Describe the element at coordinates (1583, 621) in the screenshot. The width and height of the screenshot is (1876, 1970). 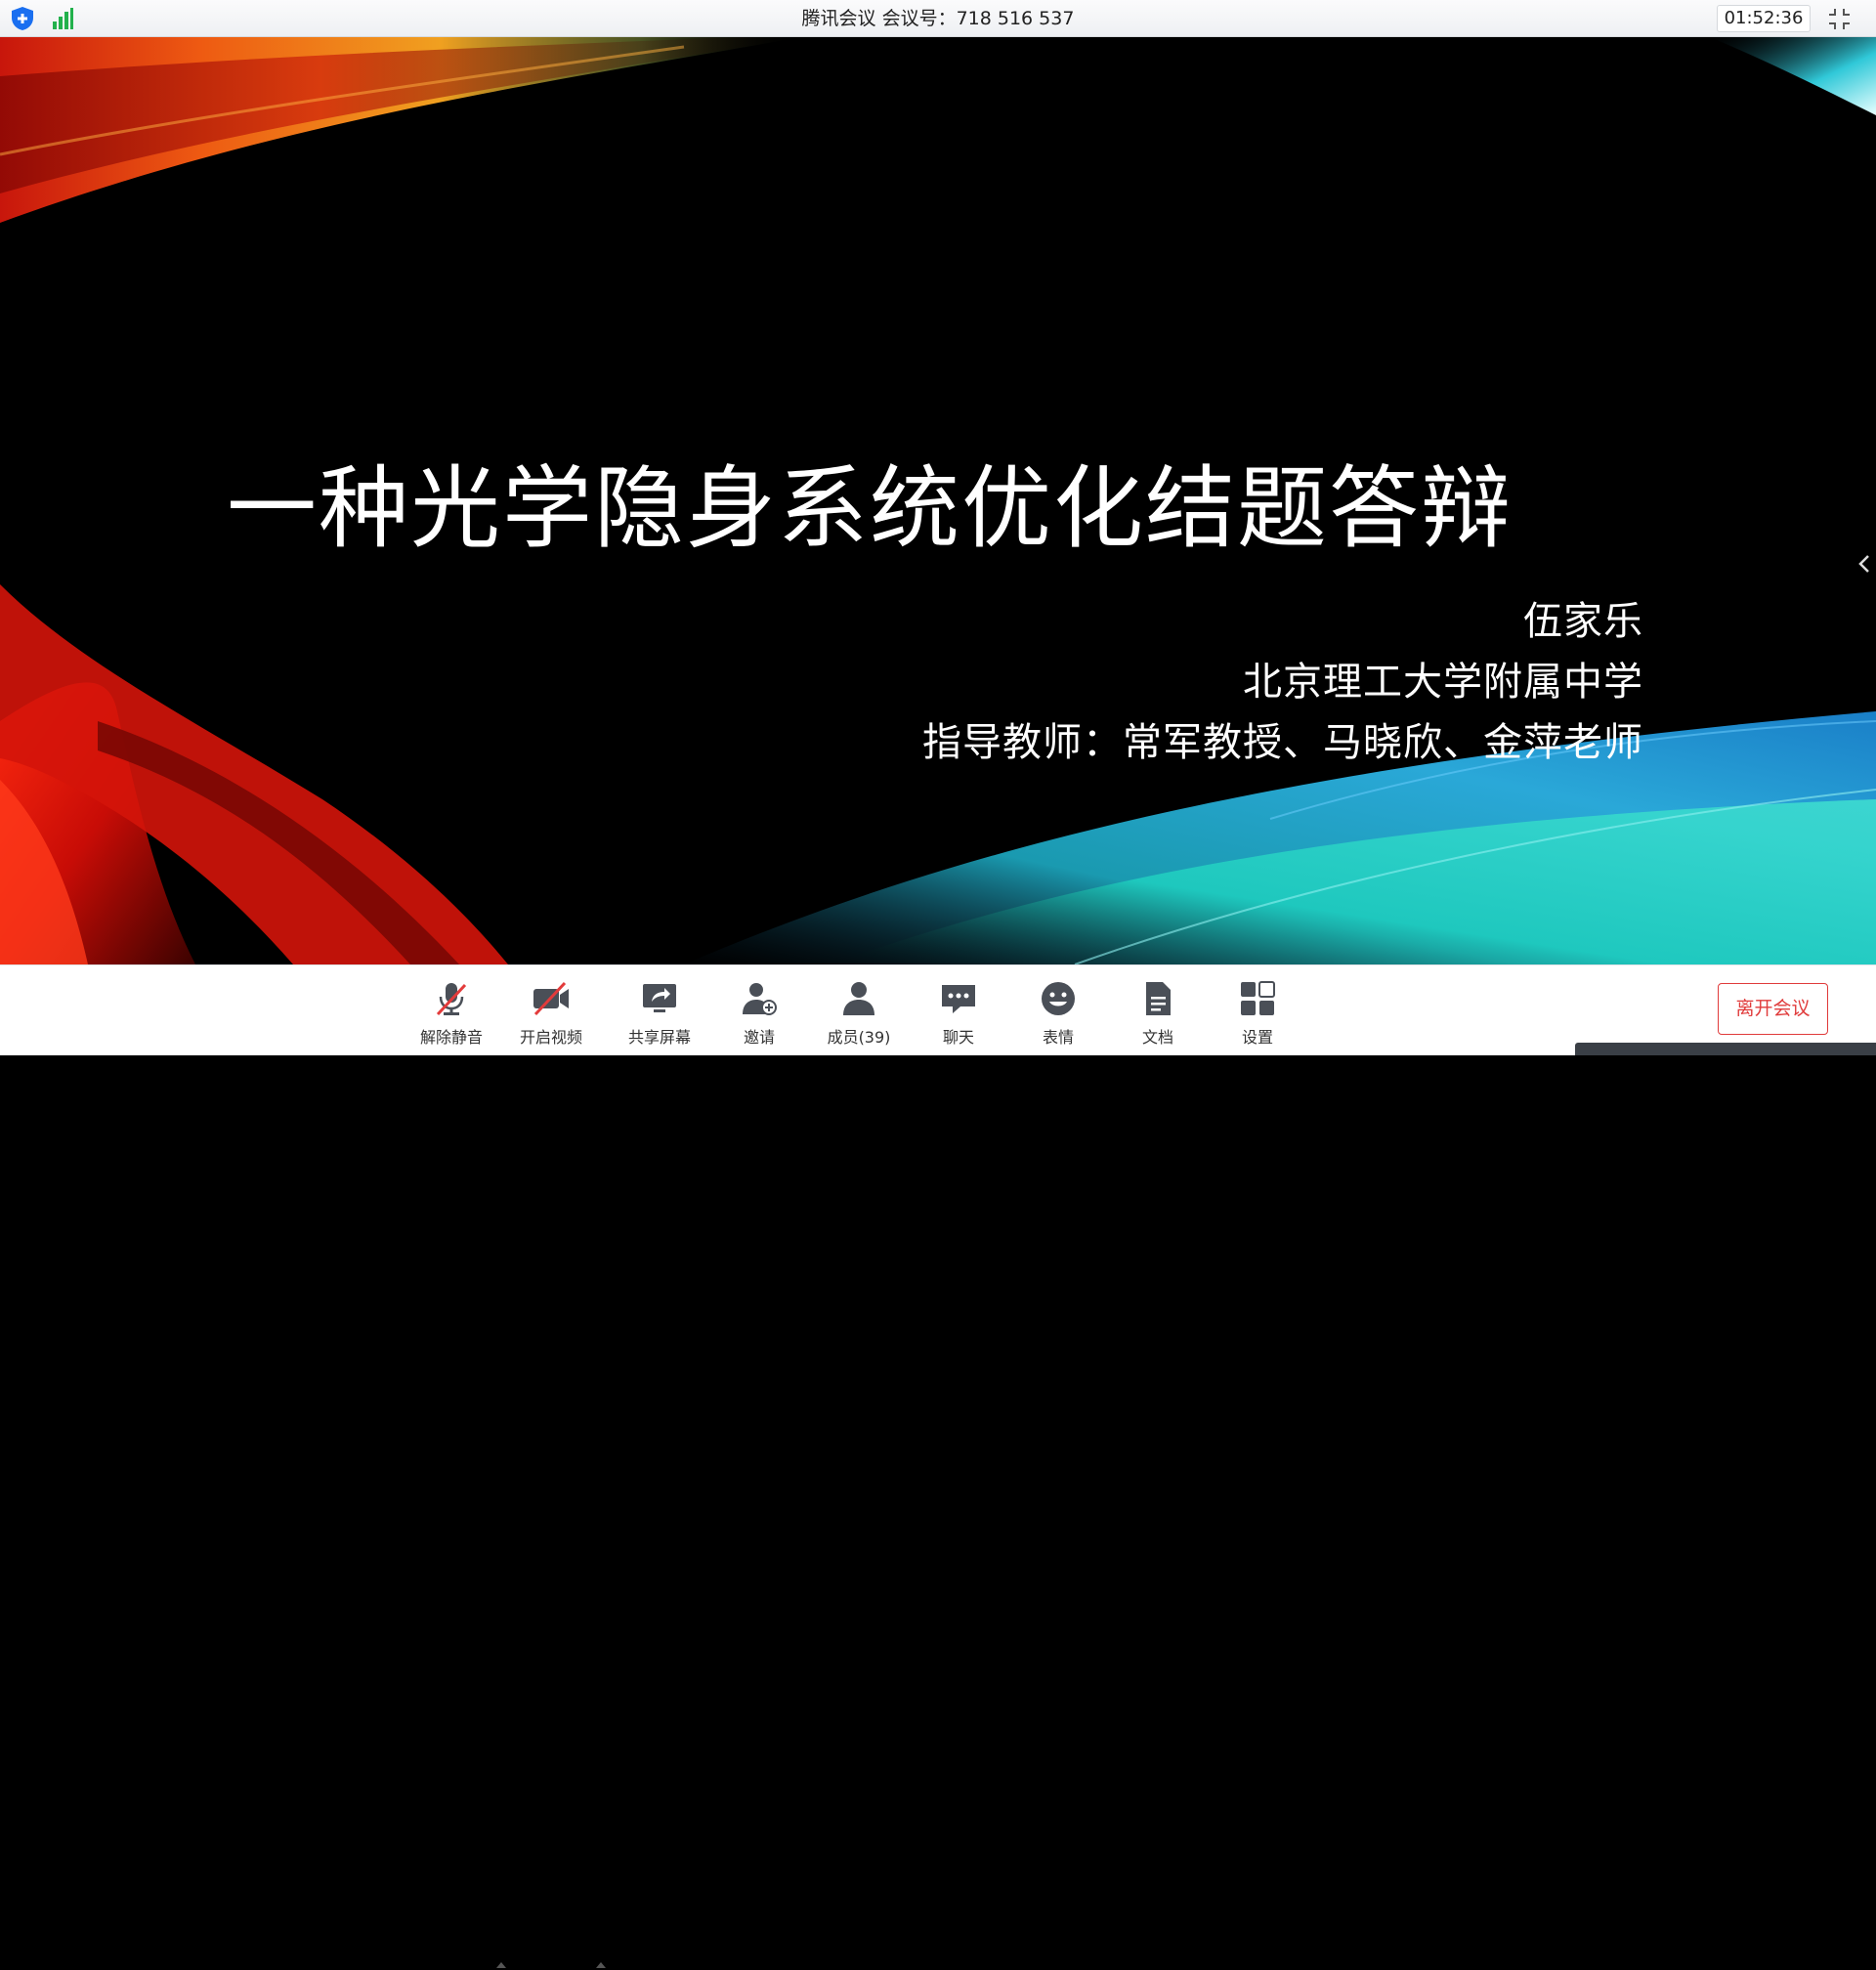
I see `slide-author: 伍家乐` at that location.